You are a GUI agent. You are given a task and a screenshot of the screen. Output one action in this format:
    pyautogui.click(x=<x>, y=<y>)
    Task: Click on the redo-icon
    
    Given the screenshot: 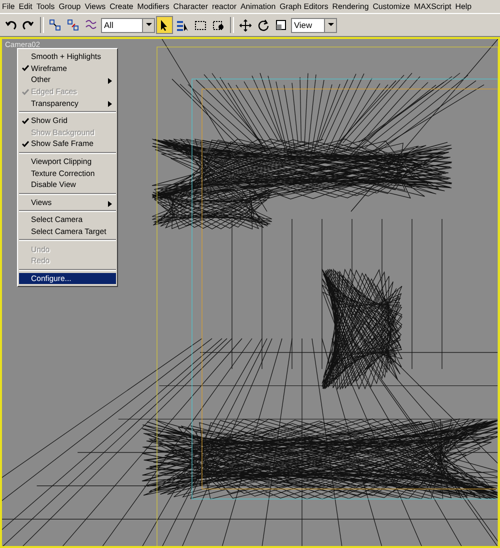 What is the action you would take?
    pyautogui.click(x=28, y=25)
    